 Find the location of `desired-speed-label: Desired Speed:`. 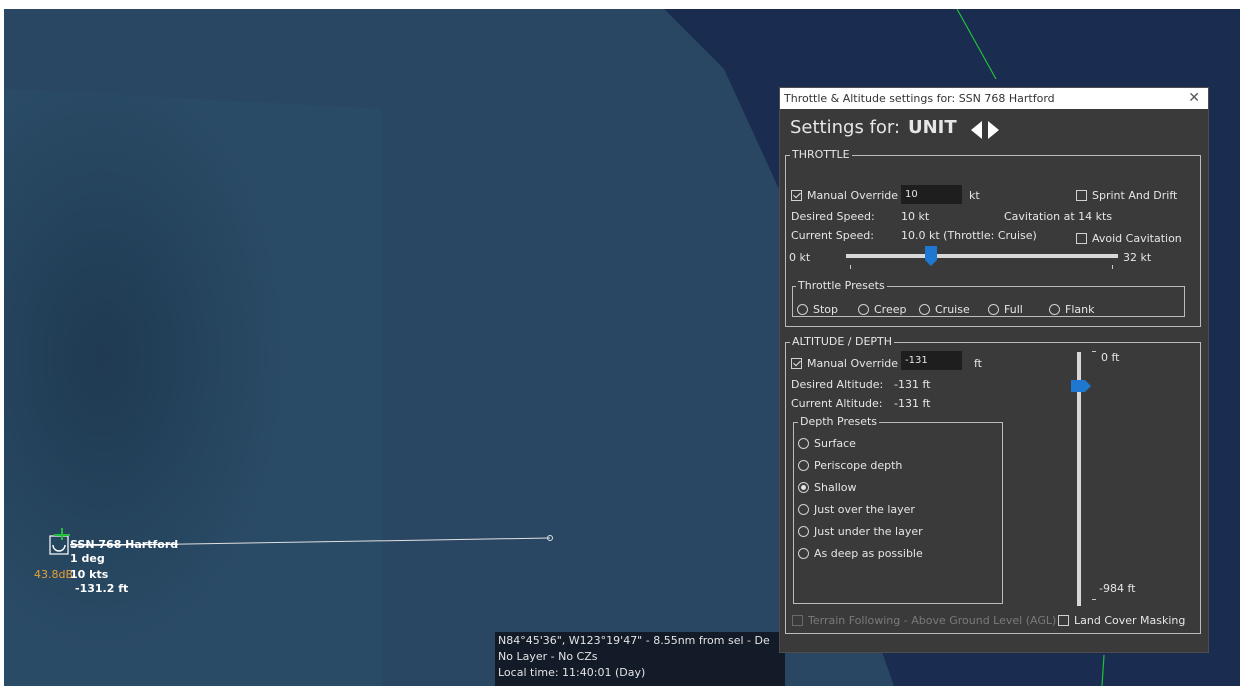

desired-speed-label: Desired Speed: is located at coordinates (833, 216).